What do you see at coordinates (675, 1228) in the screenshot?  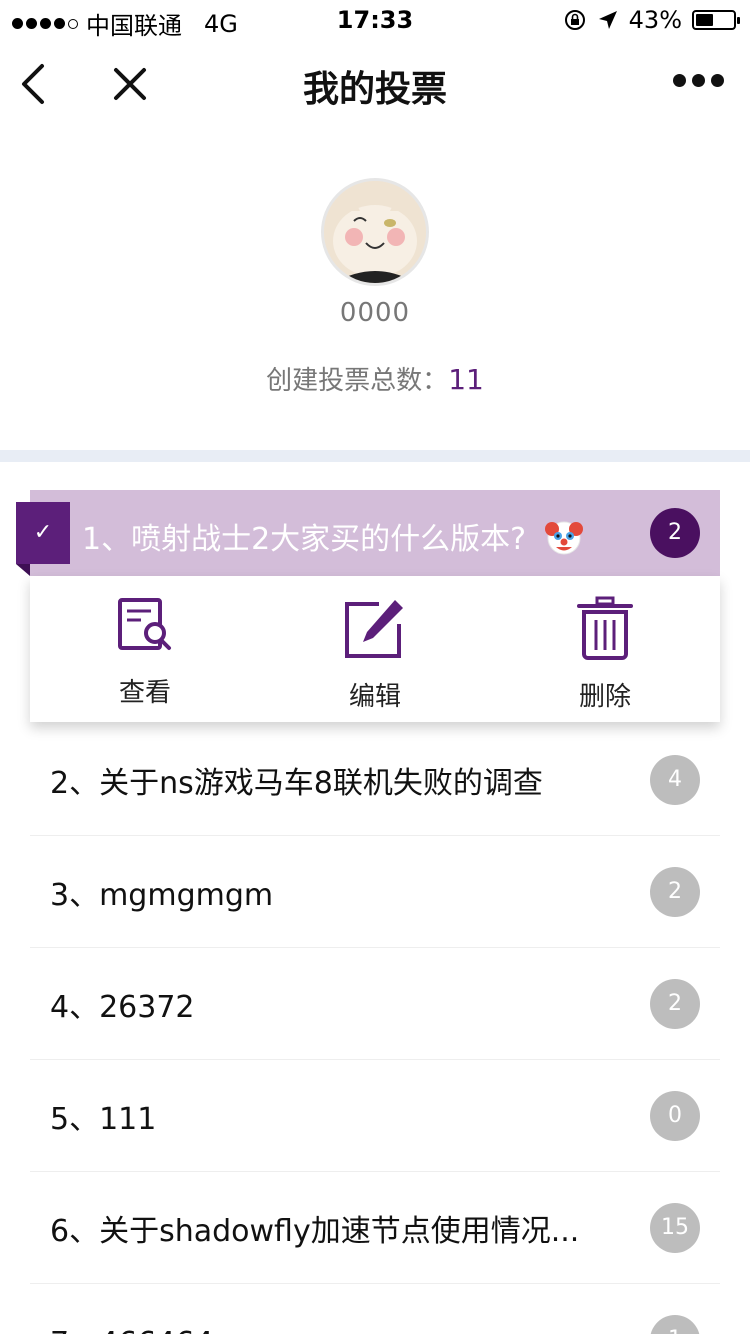 I see `vote-count-badge: 15` at bounding box center [675, 1228].